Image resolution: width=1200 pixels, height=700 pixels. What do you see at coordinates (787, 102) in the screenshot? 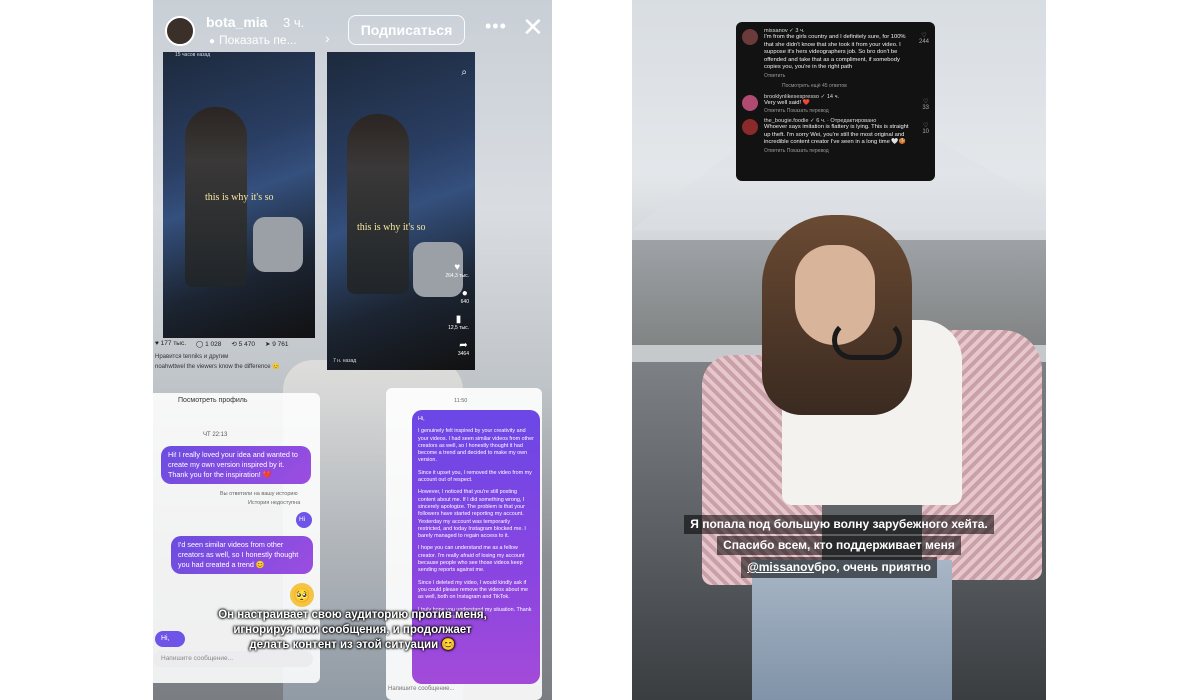
I see `comment-text: Very well said! ❤️` at bounding box center [787, 102].